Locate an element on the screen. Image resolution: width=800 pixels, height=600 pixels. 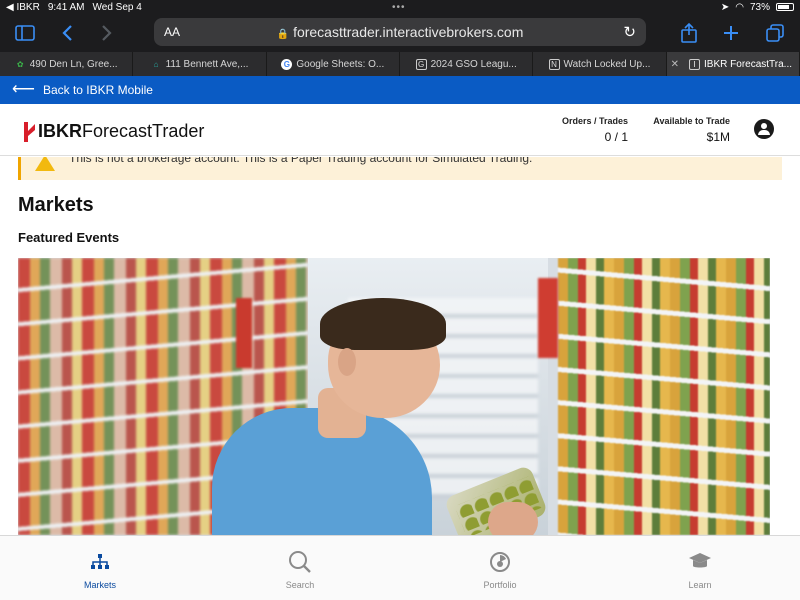
user-account-icon is located at coordinates (764, 129).